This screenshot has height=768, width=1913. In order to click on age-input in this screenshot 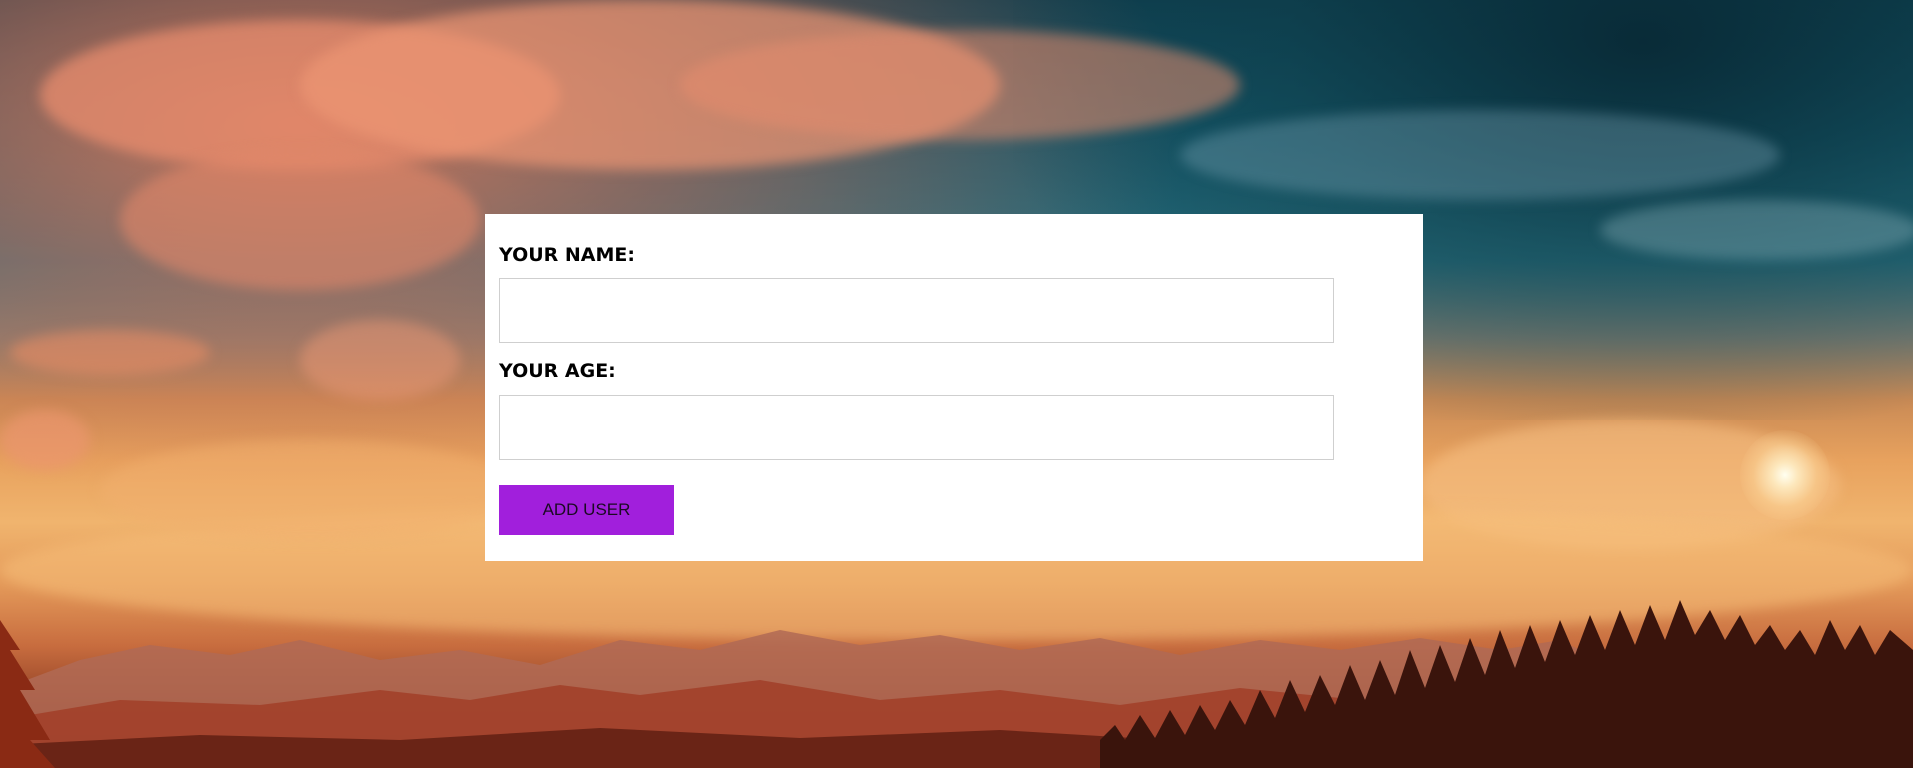, I will do `click(916, 427)`.